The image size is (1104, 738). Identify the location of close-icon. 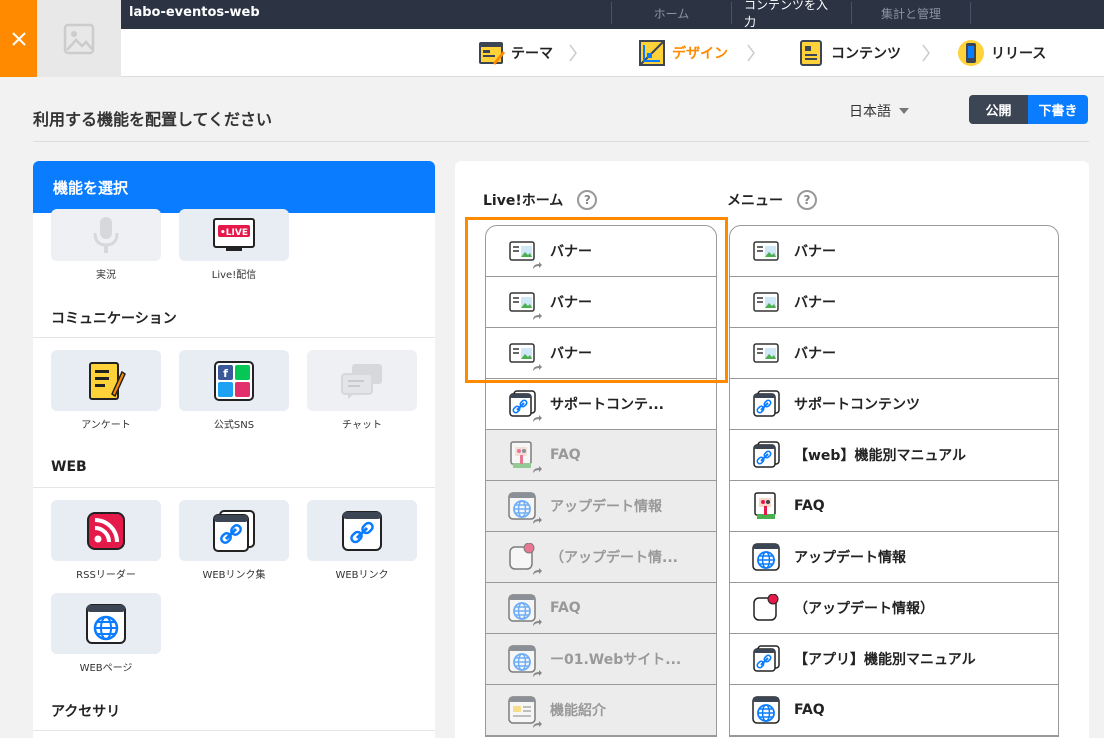
(18, 38).